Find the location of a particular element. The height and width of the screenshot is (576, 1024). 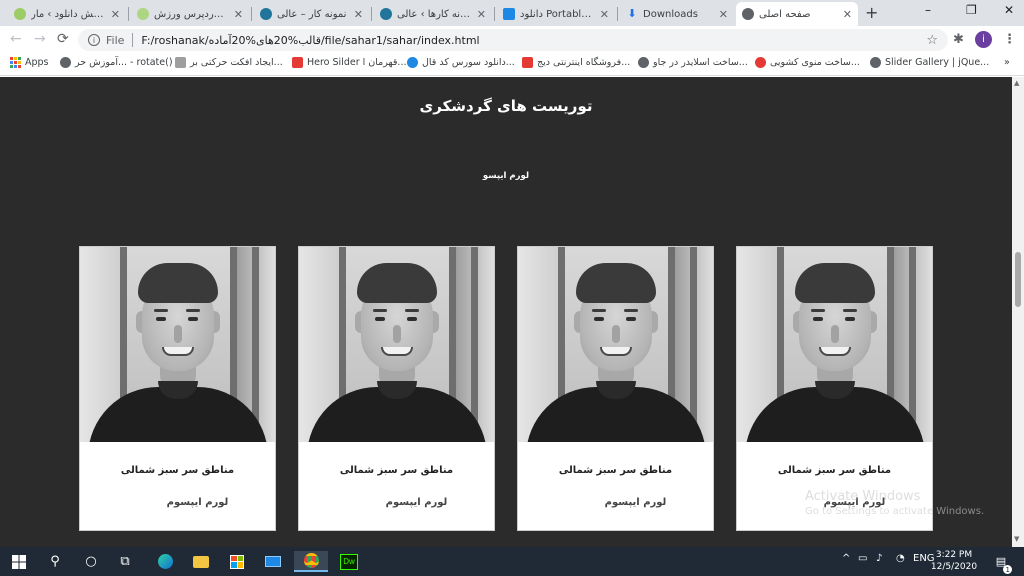

extensions-puzzle-icon: ✱ is located at coordinates (958, 39).